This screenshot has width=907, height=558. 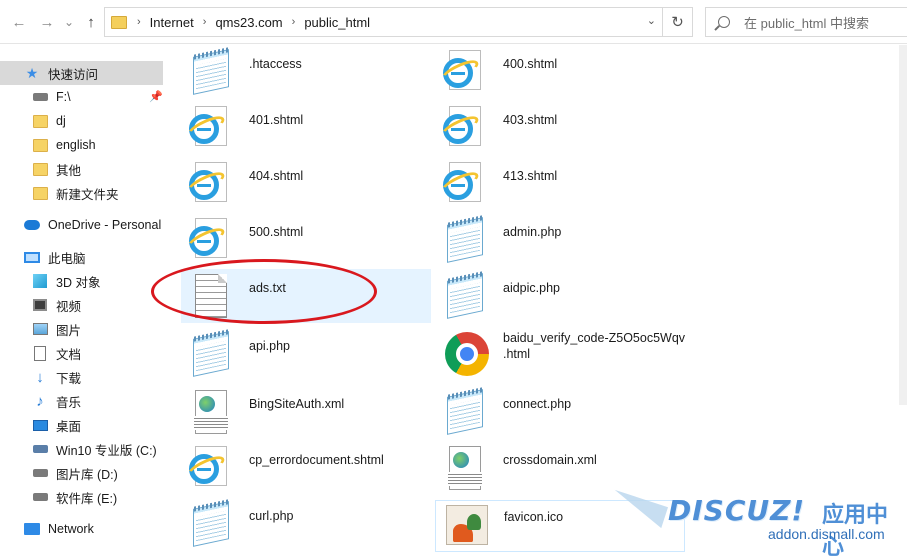 What do you see at coordinates (19, 22) in the screenshot?
I see `back-arrow-icon: ←` at bounding box center [19, 22].